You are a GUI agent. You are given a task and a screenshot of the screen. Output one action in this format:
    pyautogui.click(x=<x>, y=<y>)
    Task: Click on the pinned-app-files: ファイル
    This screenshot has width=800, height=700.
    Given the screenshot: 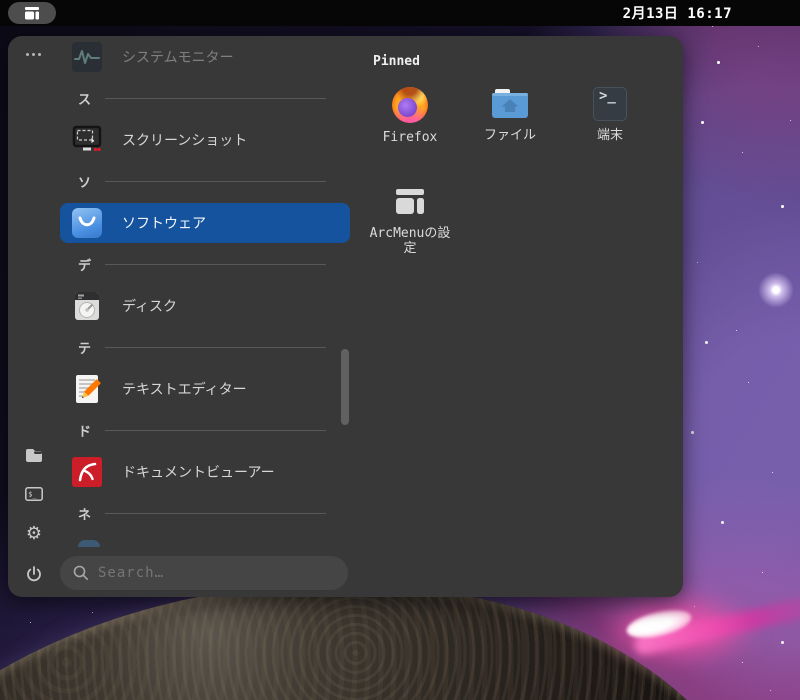 What is the action you would take?
    pyautogui.click(x=510, y=128)
    